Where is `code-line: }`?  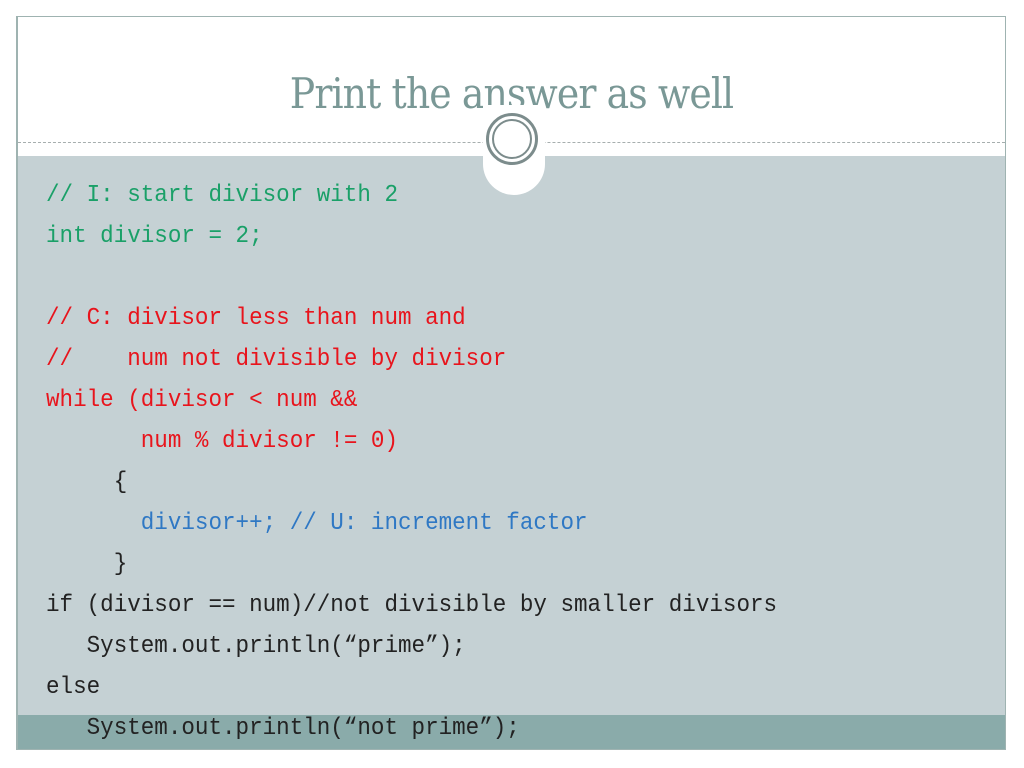
code-line: } is located at coordinates (87, 564).